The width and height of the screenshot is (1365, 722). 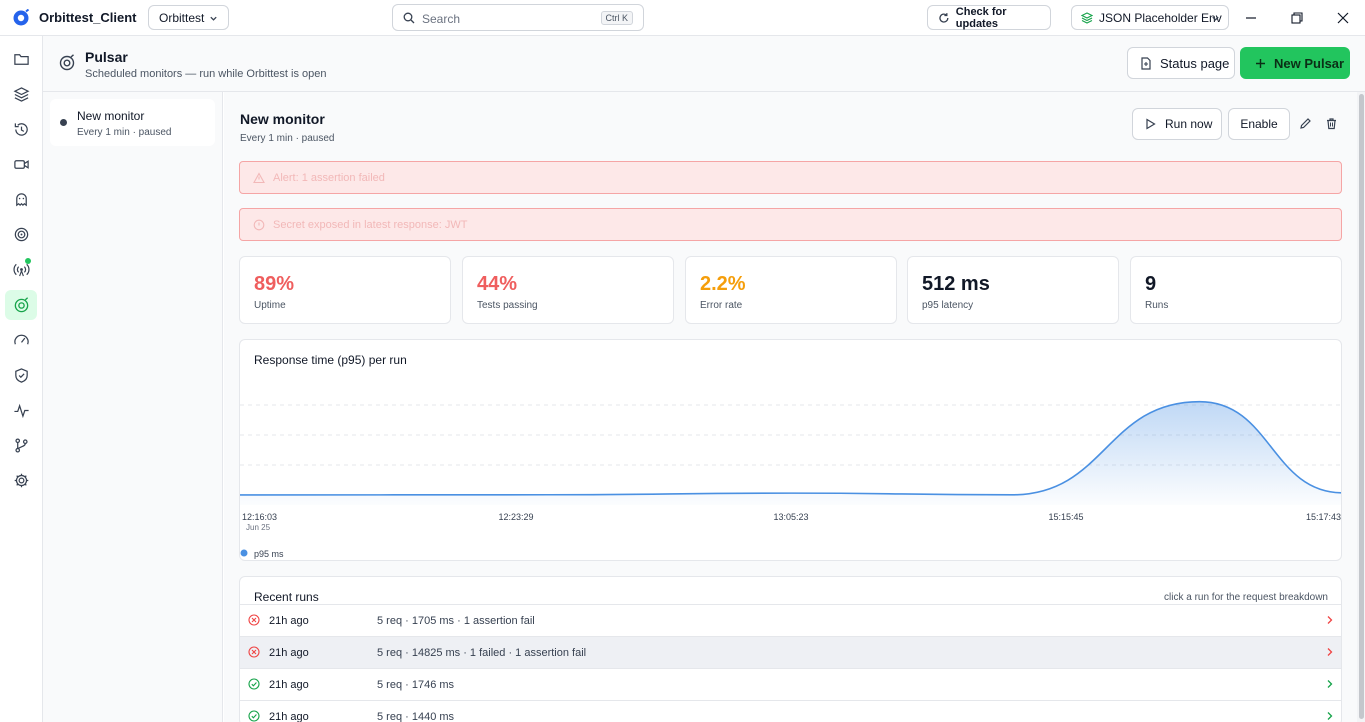 I want to click on kpi-label: Runs, so click(x=1157, y=305).